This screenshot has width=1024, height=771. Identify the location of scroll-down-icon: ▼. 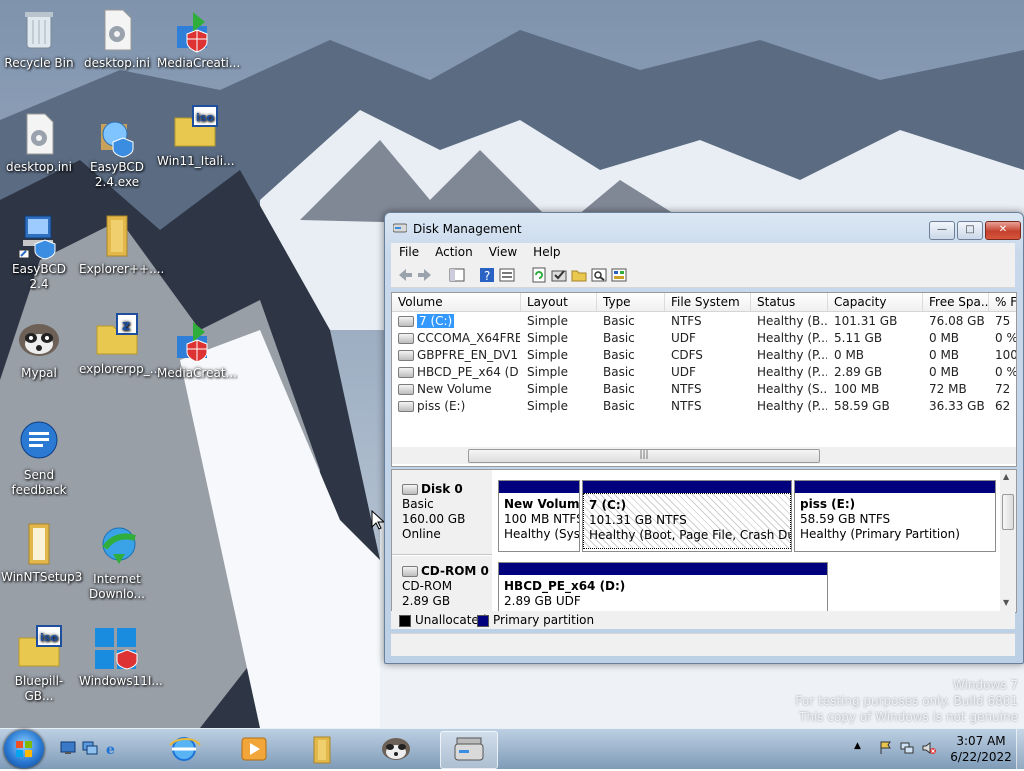
(1006, 602).